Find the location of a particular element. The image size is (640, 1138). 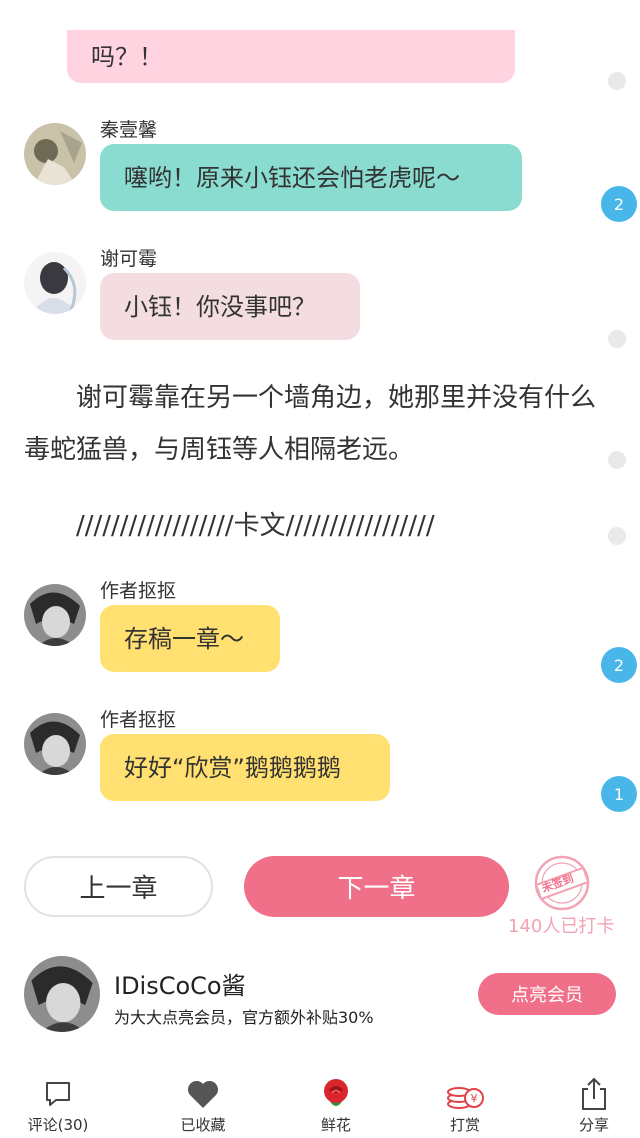

message-text: 小钰！你没事吧？ is located at coordinates (220, 306).